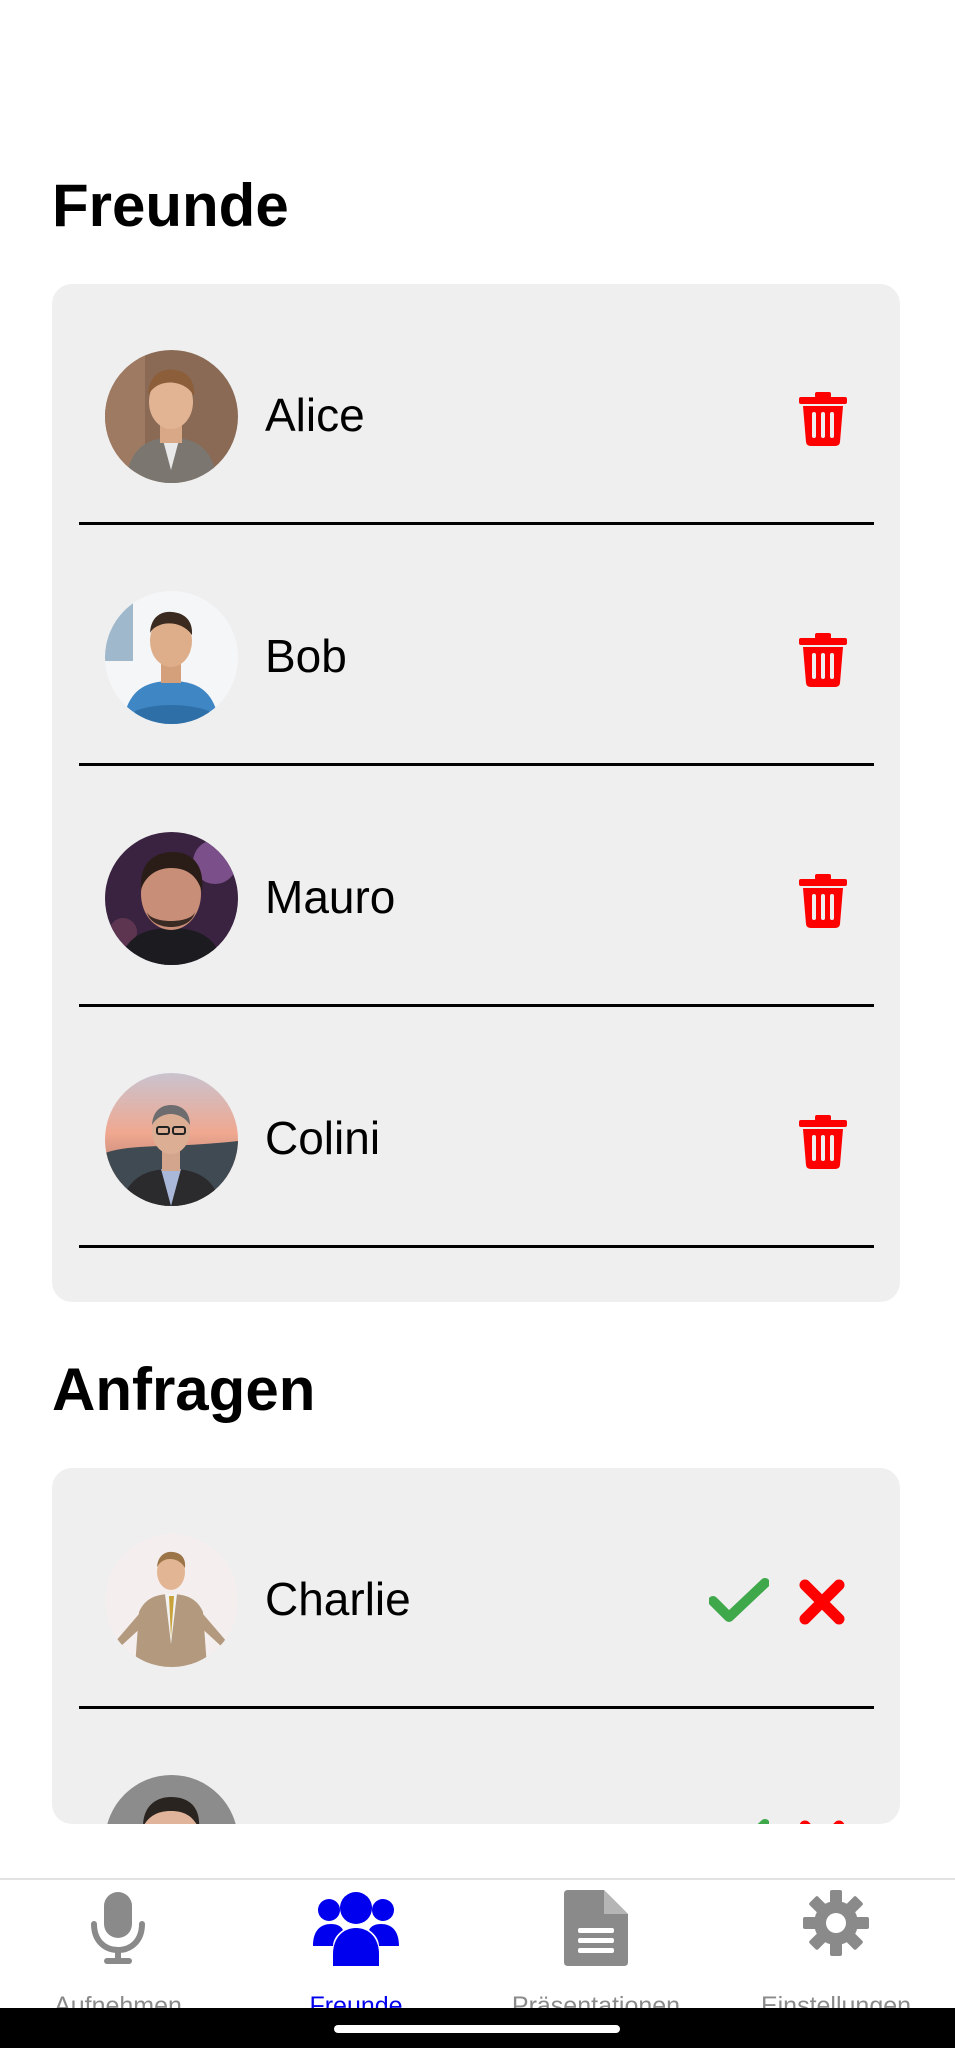  I want to click on requests-section-title: Anfragen, so click(184, 1389).